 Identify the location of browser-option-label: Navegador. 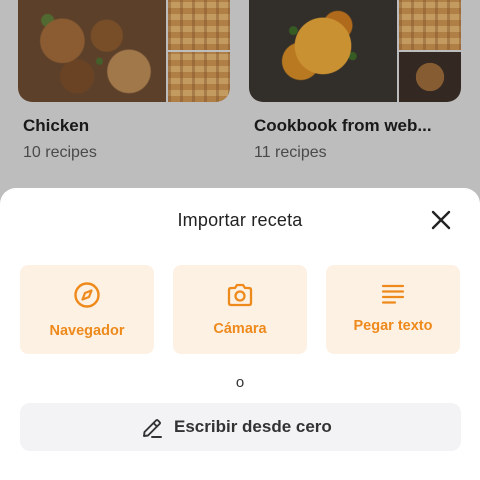
(87, 331).